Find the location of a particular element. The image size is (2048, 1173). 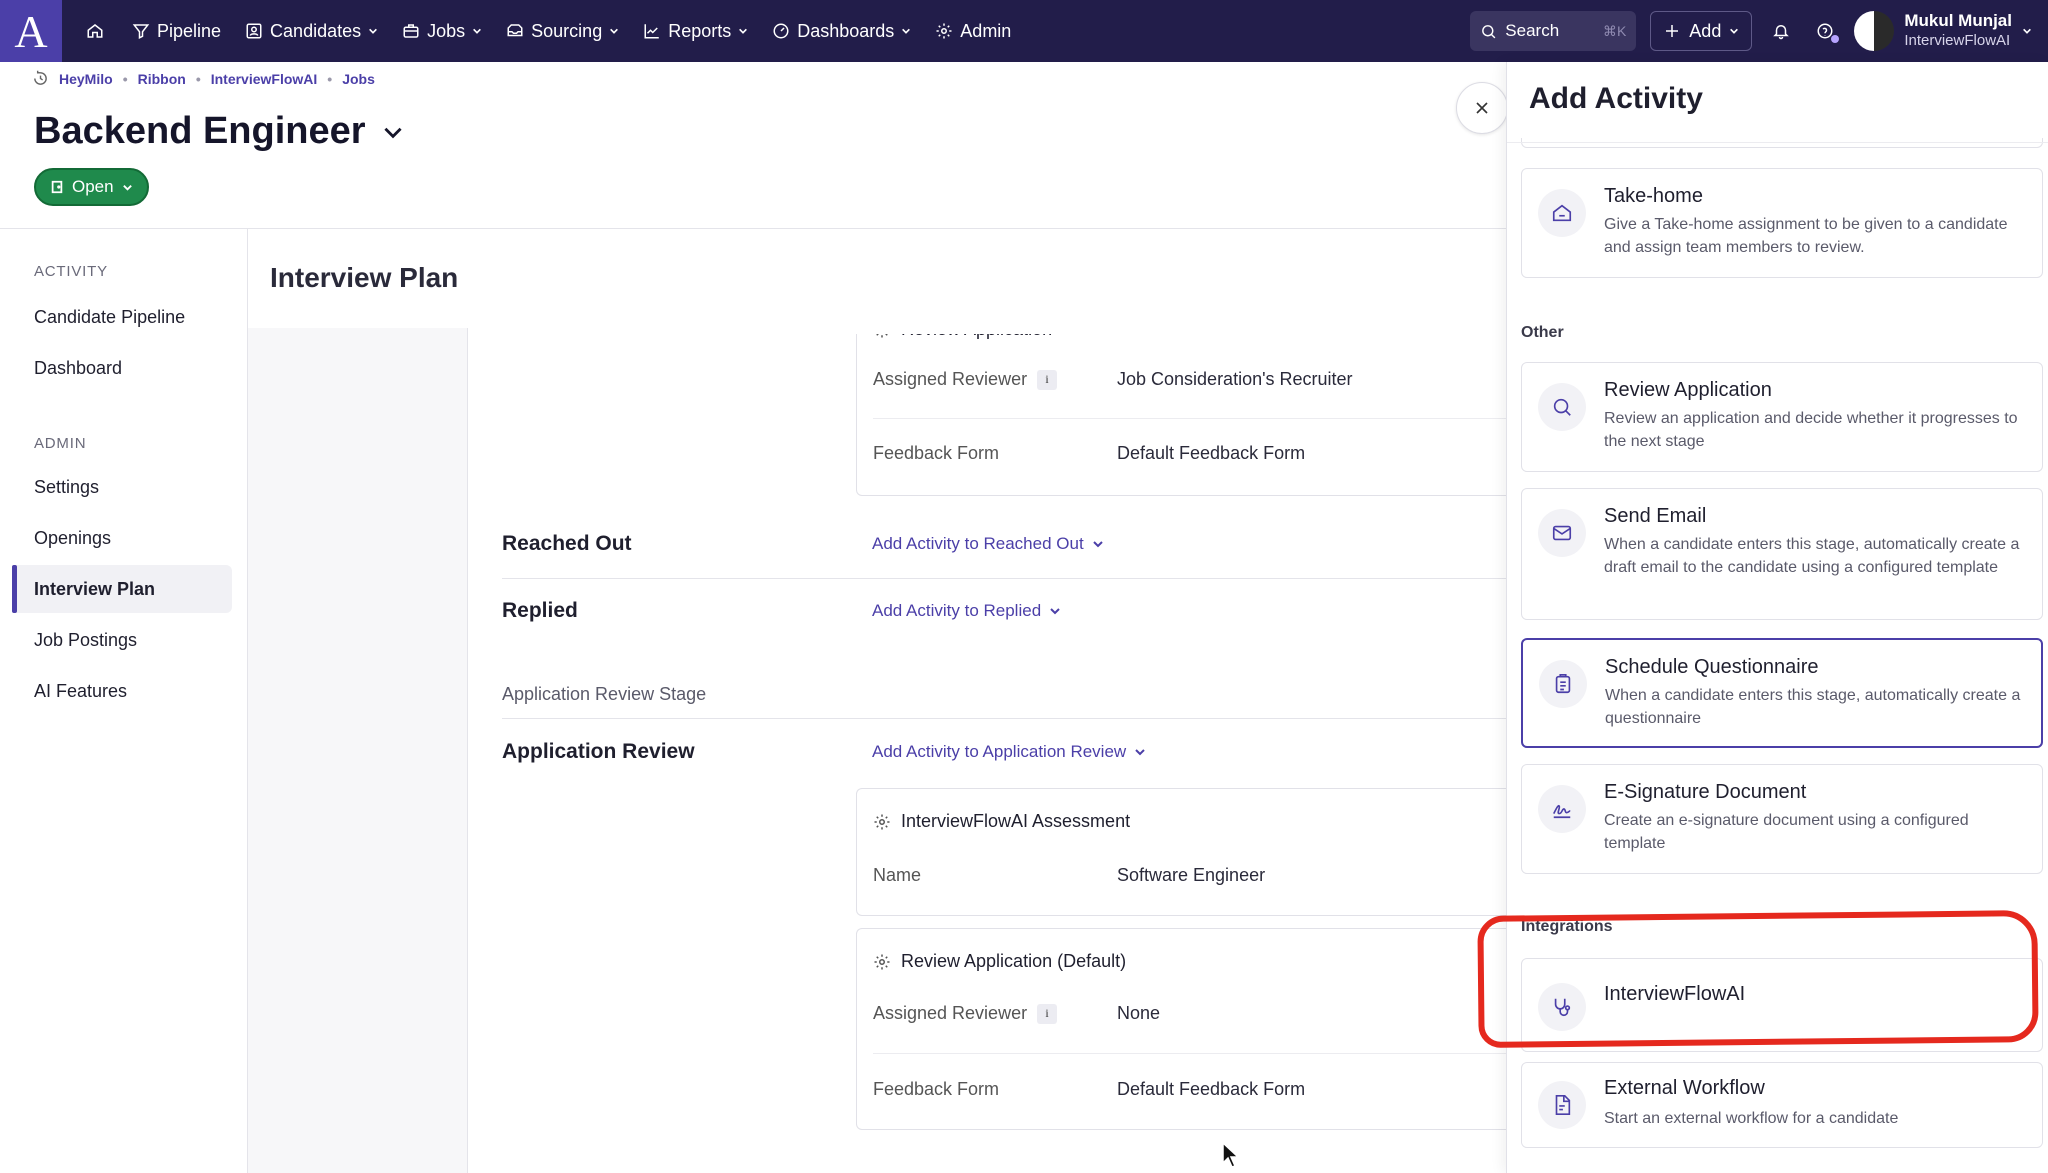

add-button-label: Add is located at coordinates (1705, 30).